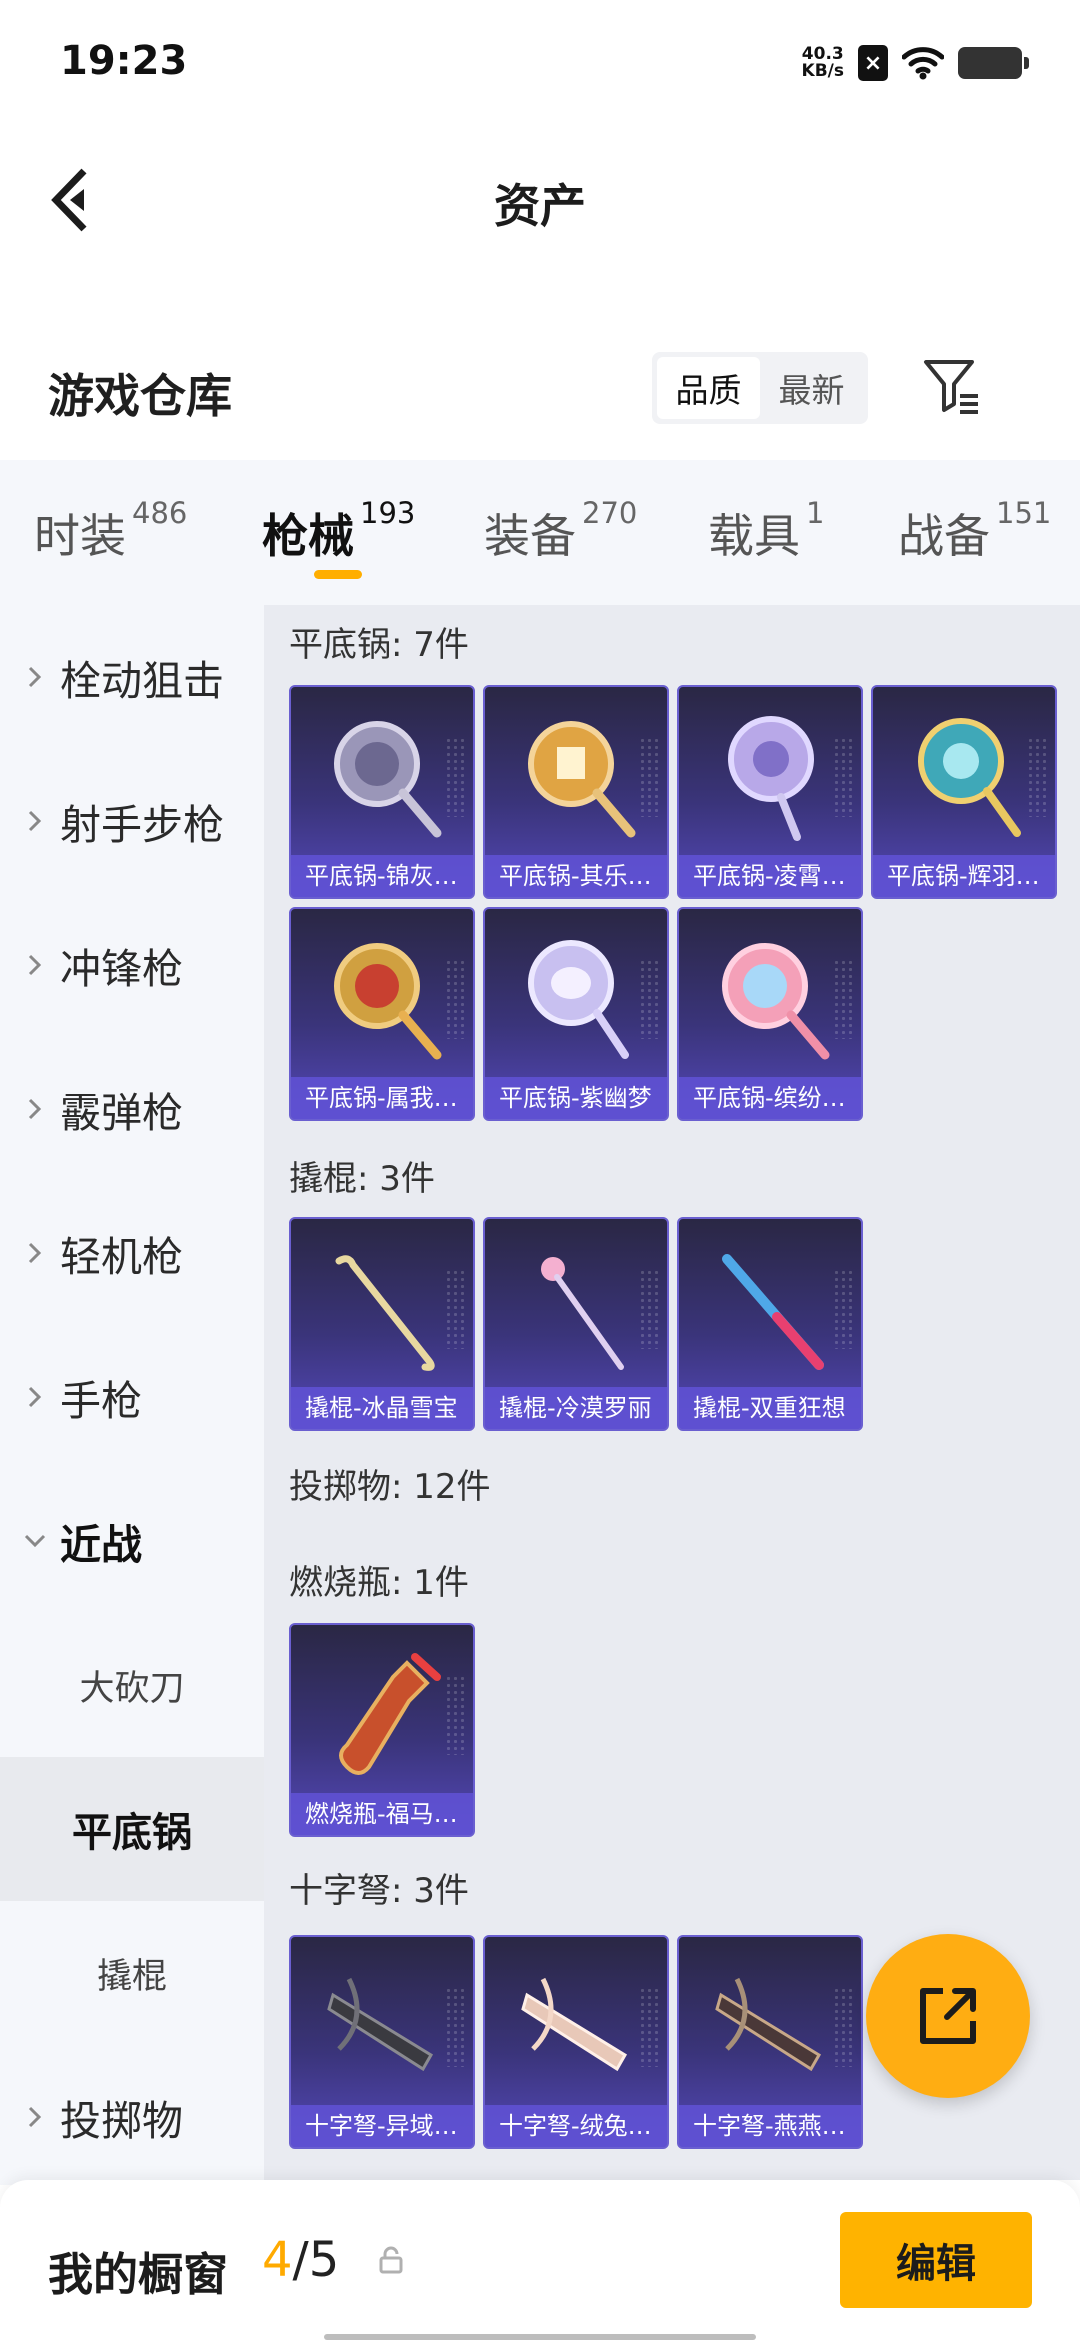 The image size is (1080, 2344). Describe the element at coordinates (708, 388) in the screenshot. I see `sort-quality-button: 品质` at that location.